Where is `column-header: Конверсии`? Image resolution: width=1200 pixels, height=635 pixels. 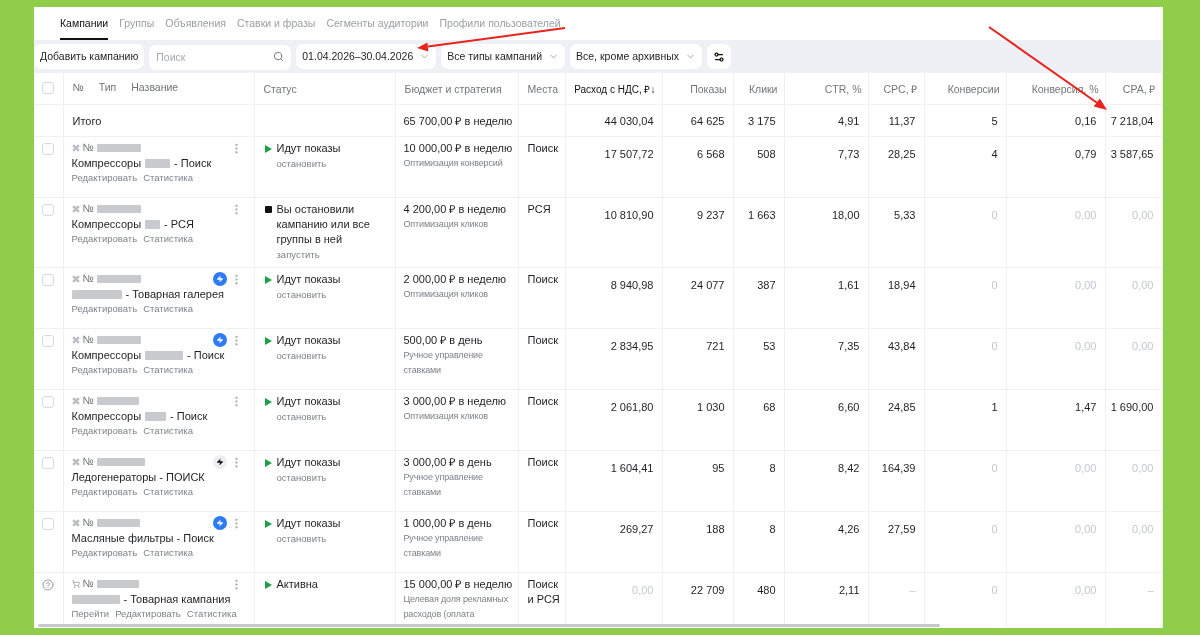 column-header: Конверсии is located at coordinates (973, 89).